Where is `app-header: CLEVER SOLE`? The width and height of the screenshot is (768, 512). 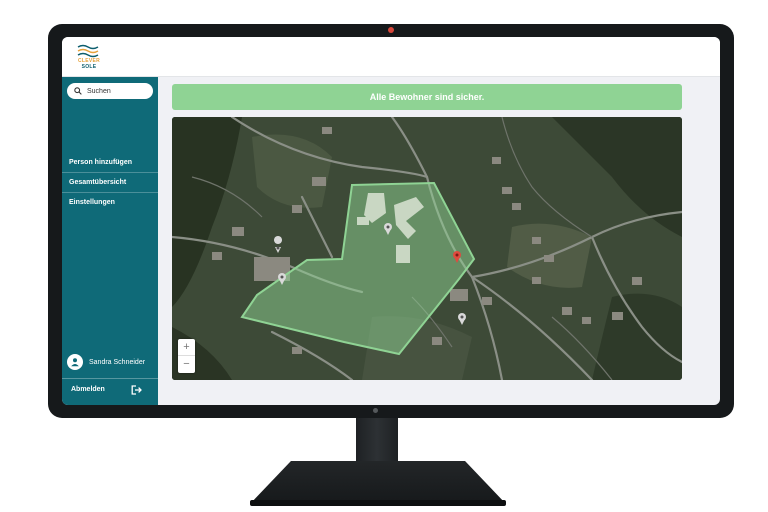 app-header: CLEVER SOLE is located at coordinates (391, 57).